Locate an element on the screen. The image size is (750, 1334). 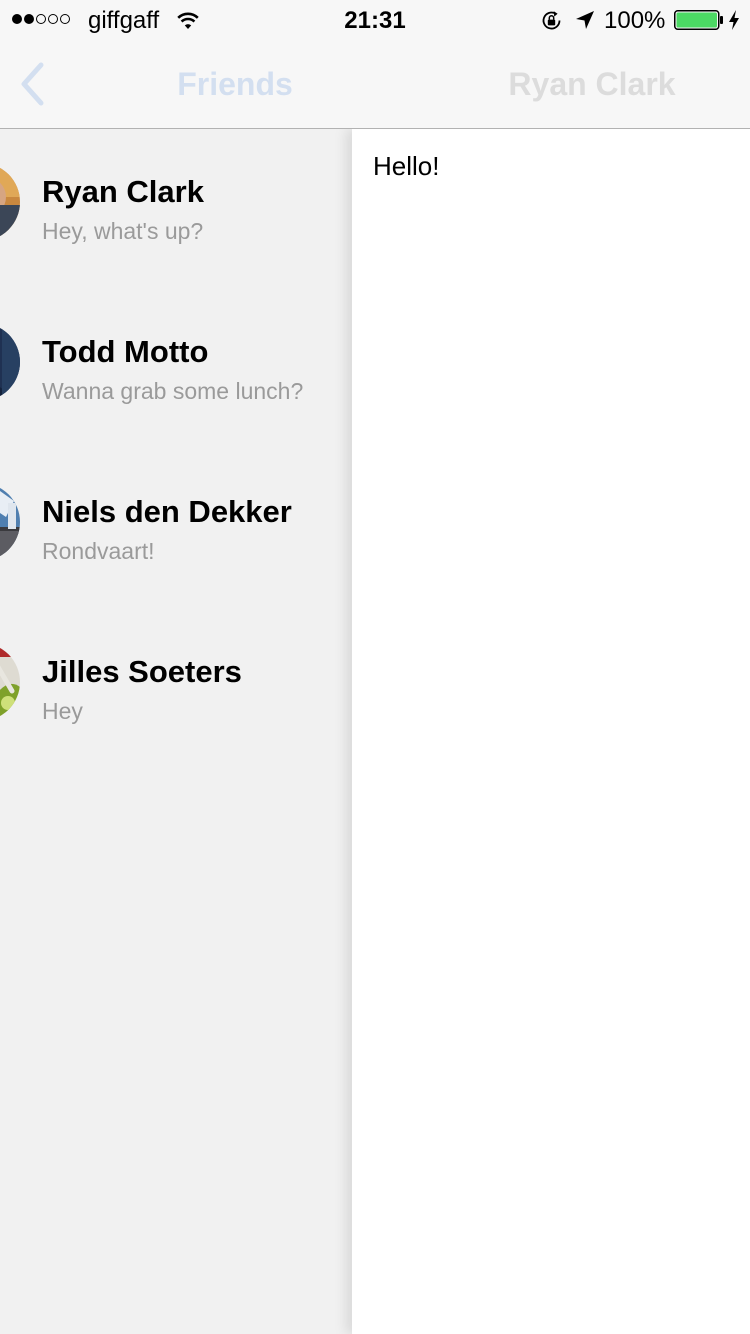
friend-item-niels-den-dekker: Niels den Dekker Rondvaart! is located at coordinates (176, 529).